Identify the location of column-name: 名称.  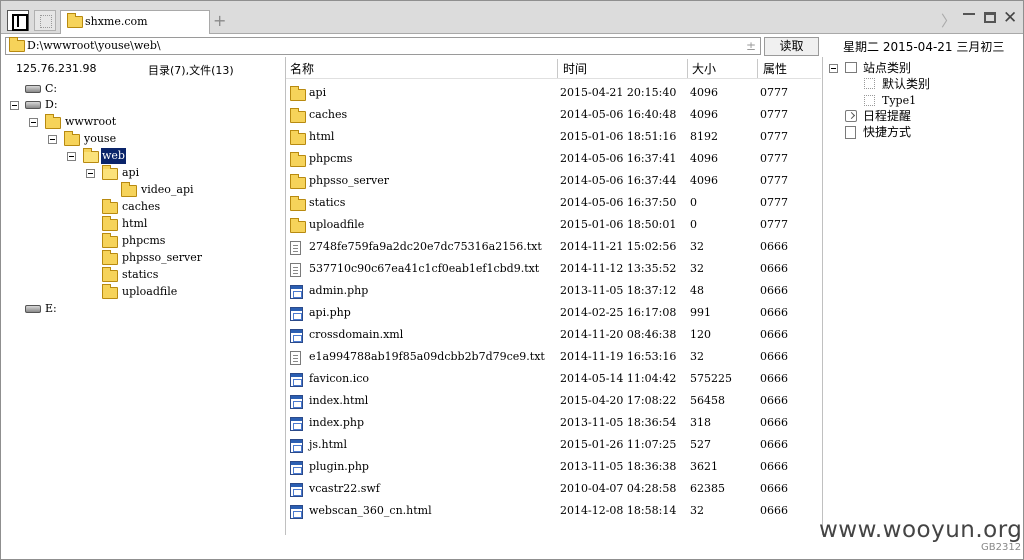
(302, 69).